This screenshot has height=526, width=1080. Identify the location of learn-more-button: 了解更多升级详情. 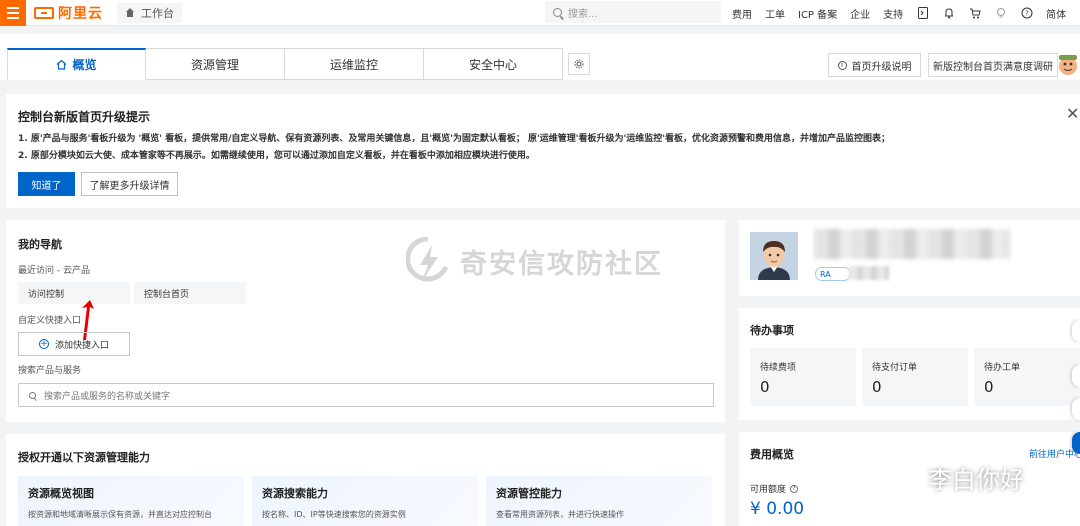
(129, 184).